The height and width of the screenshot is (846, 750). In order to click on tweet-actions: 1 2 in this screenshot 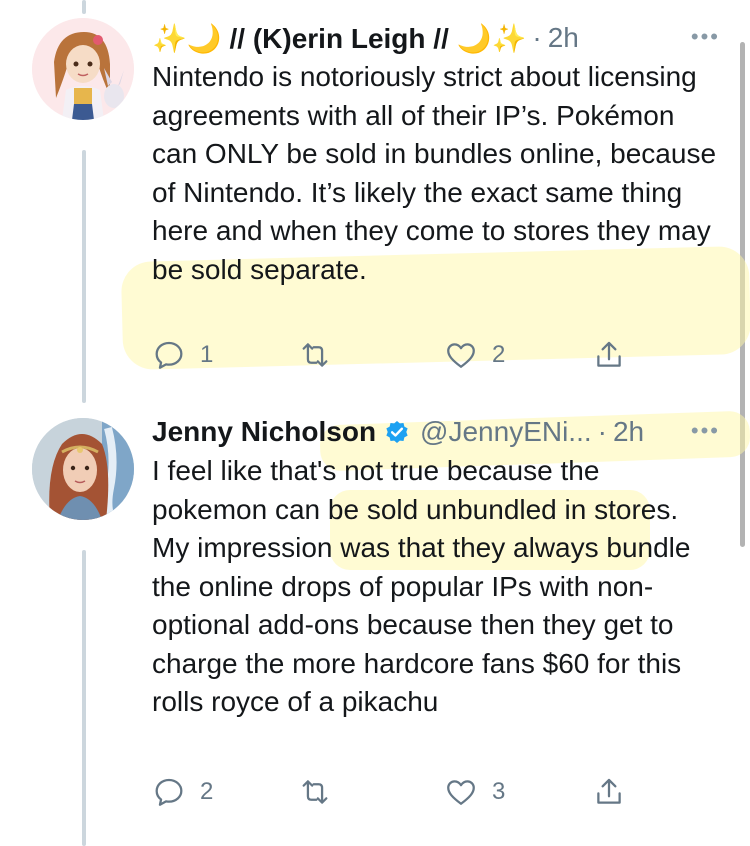, I will do `click(392, 358)`.